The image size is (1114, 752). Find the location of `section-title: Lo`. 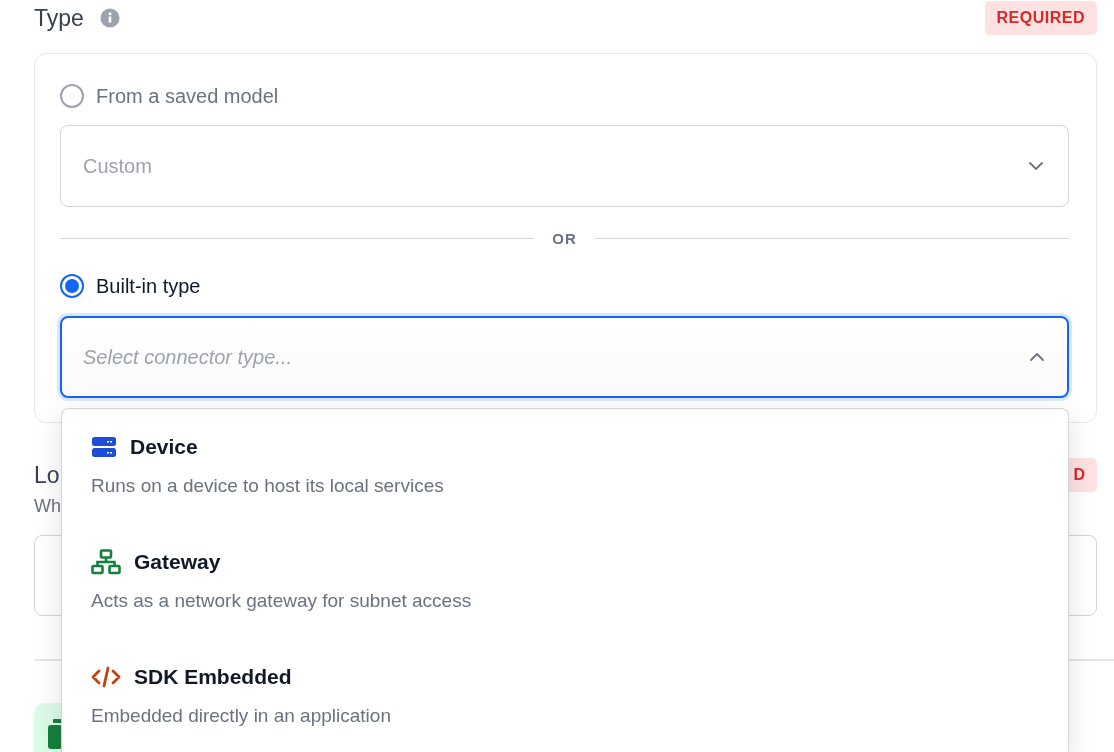

section-title: Lo is located at coordinates (47, 475).